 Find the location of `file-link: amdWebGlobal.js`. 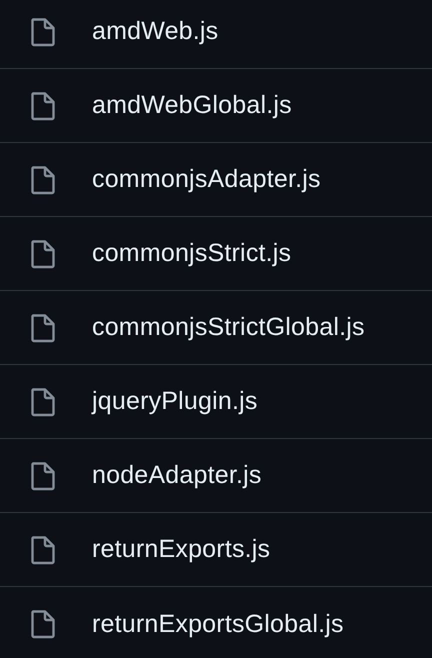

file-link: amdWebGlobal.js is located at coordinates (192, 105).